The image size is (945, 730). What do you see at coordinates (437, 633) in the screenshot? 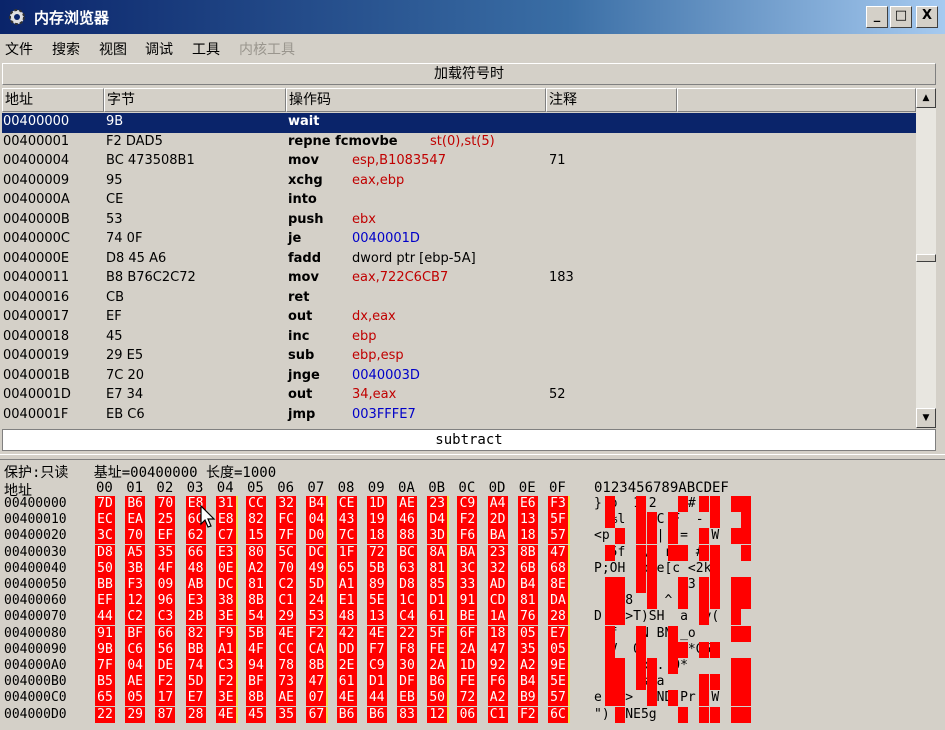
I see `hex-byte: 5F` at bounding box center [437, 633].